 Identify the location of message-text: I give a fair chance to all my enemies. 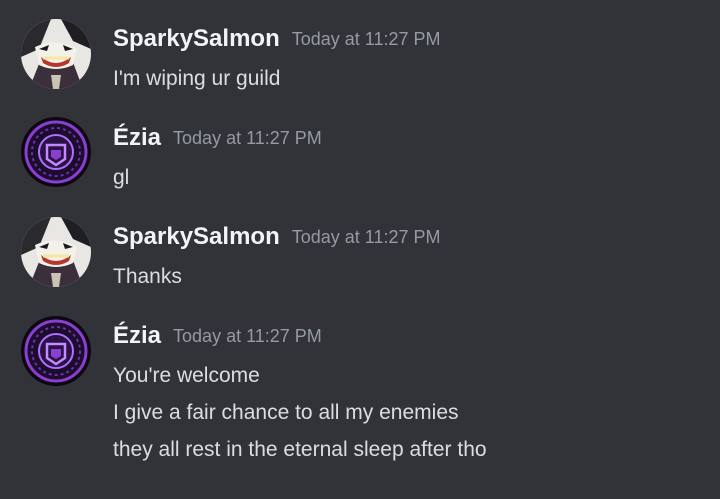
(286, 412).